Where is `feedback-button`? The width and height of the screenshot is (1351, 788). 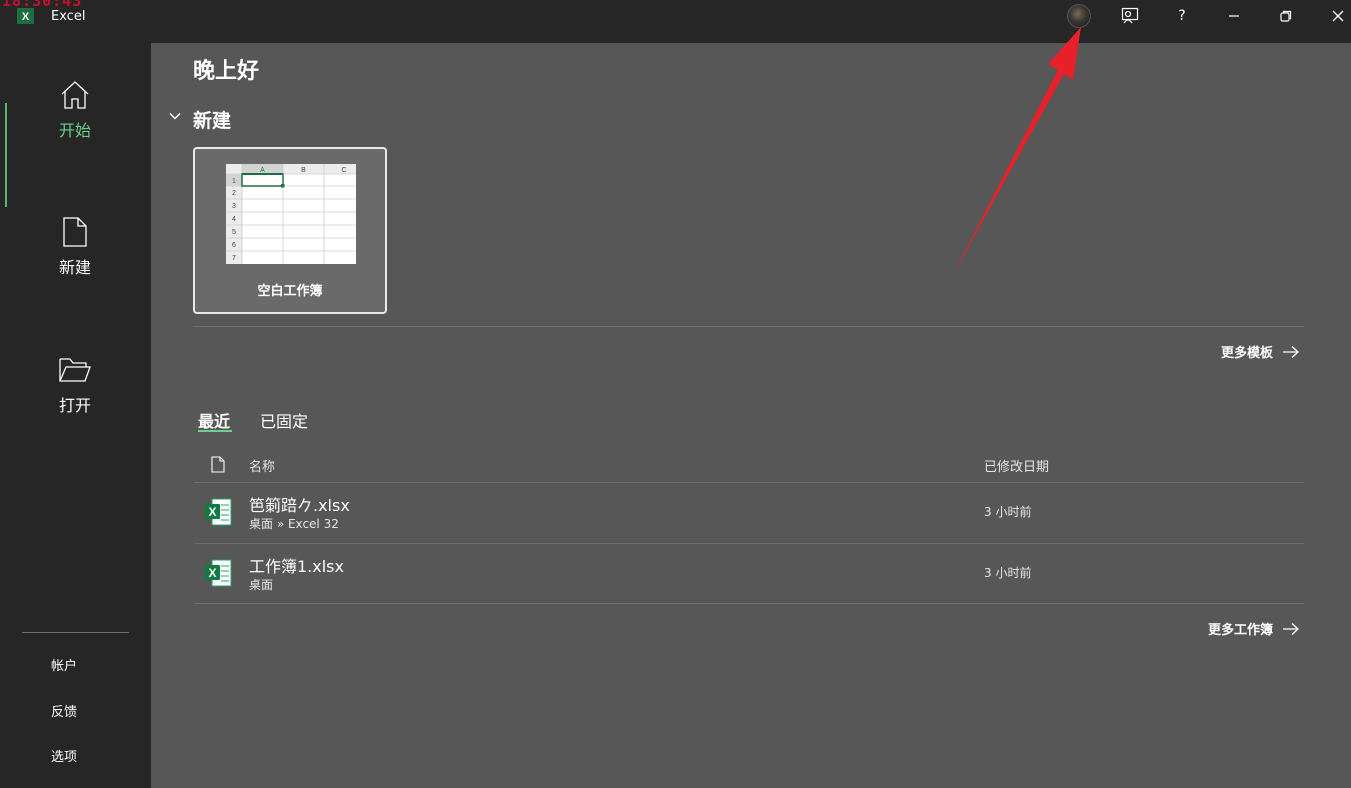 feedback-button is located at coordinates (1130, 16).